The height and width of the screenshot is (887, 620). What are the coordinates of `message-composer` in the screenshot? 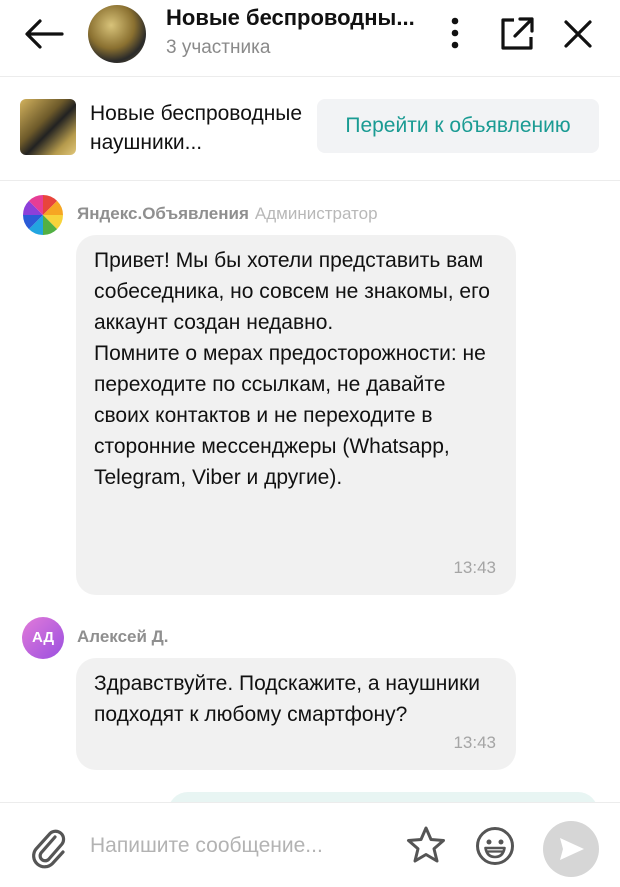 It's located at (310, 844).